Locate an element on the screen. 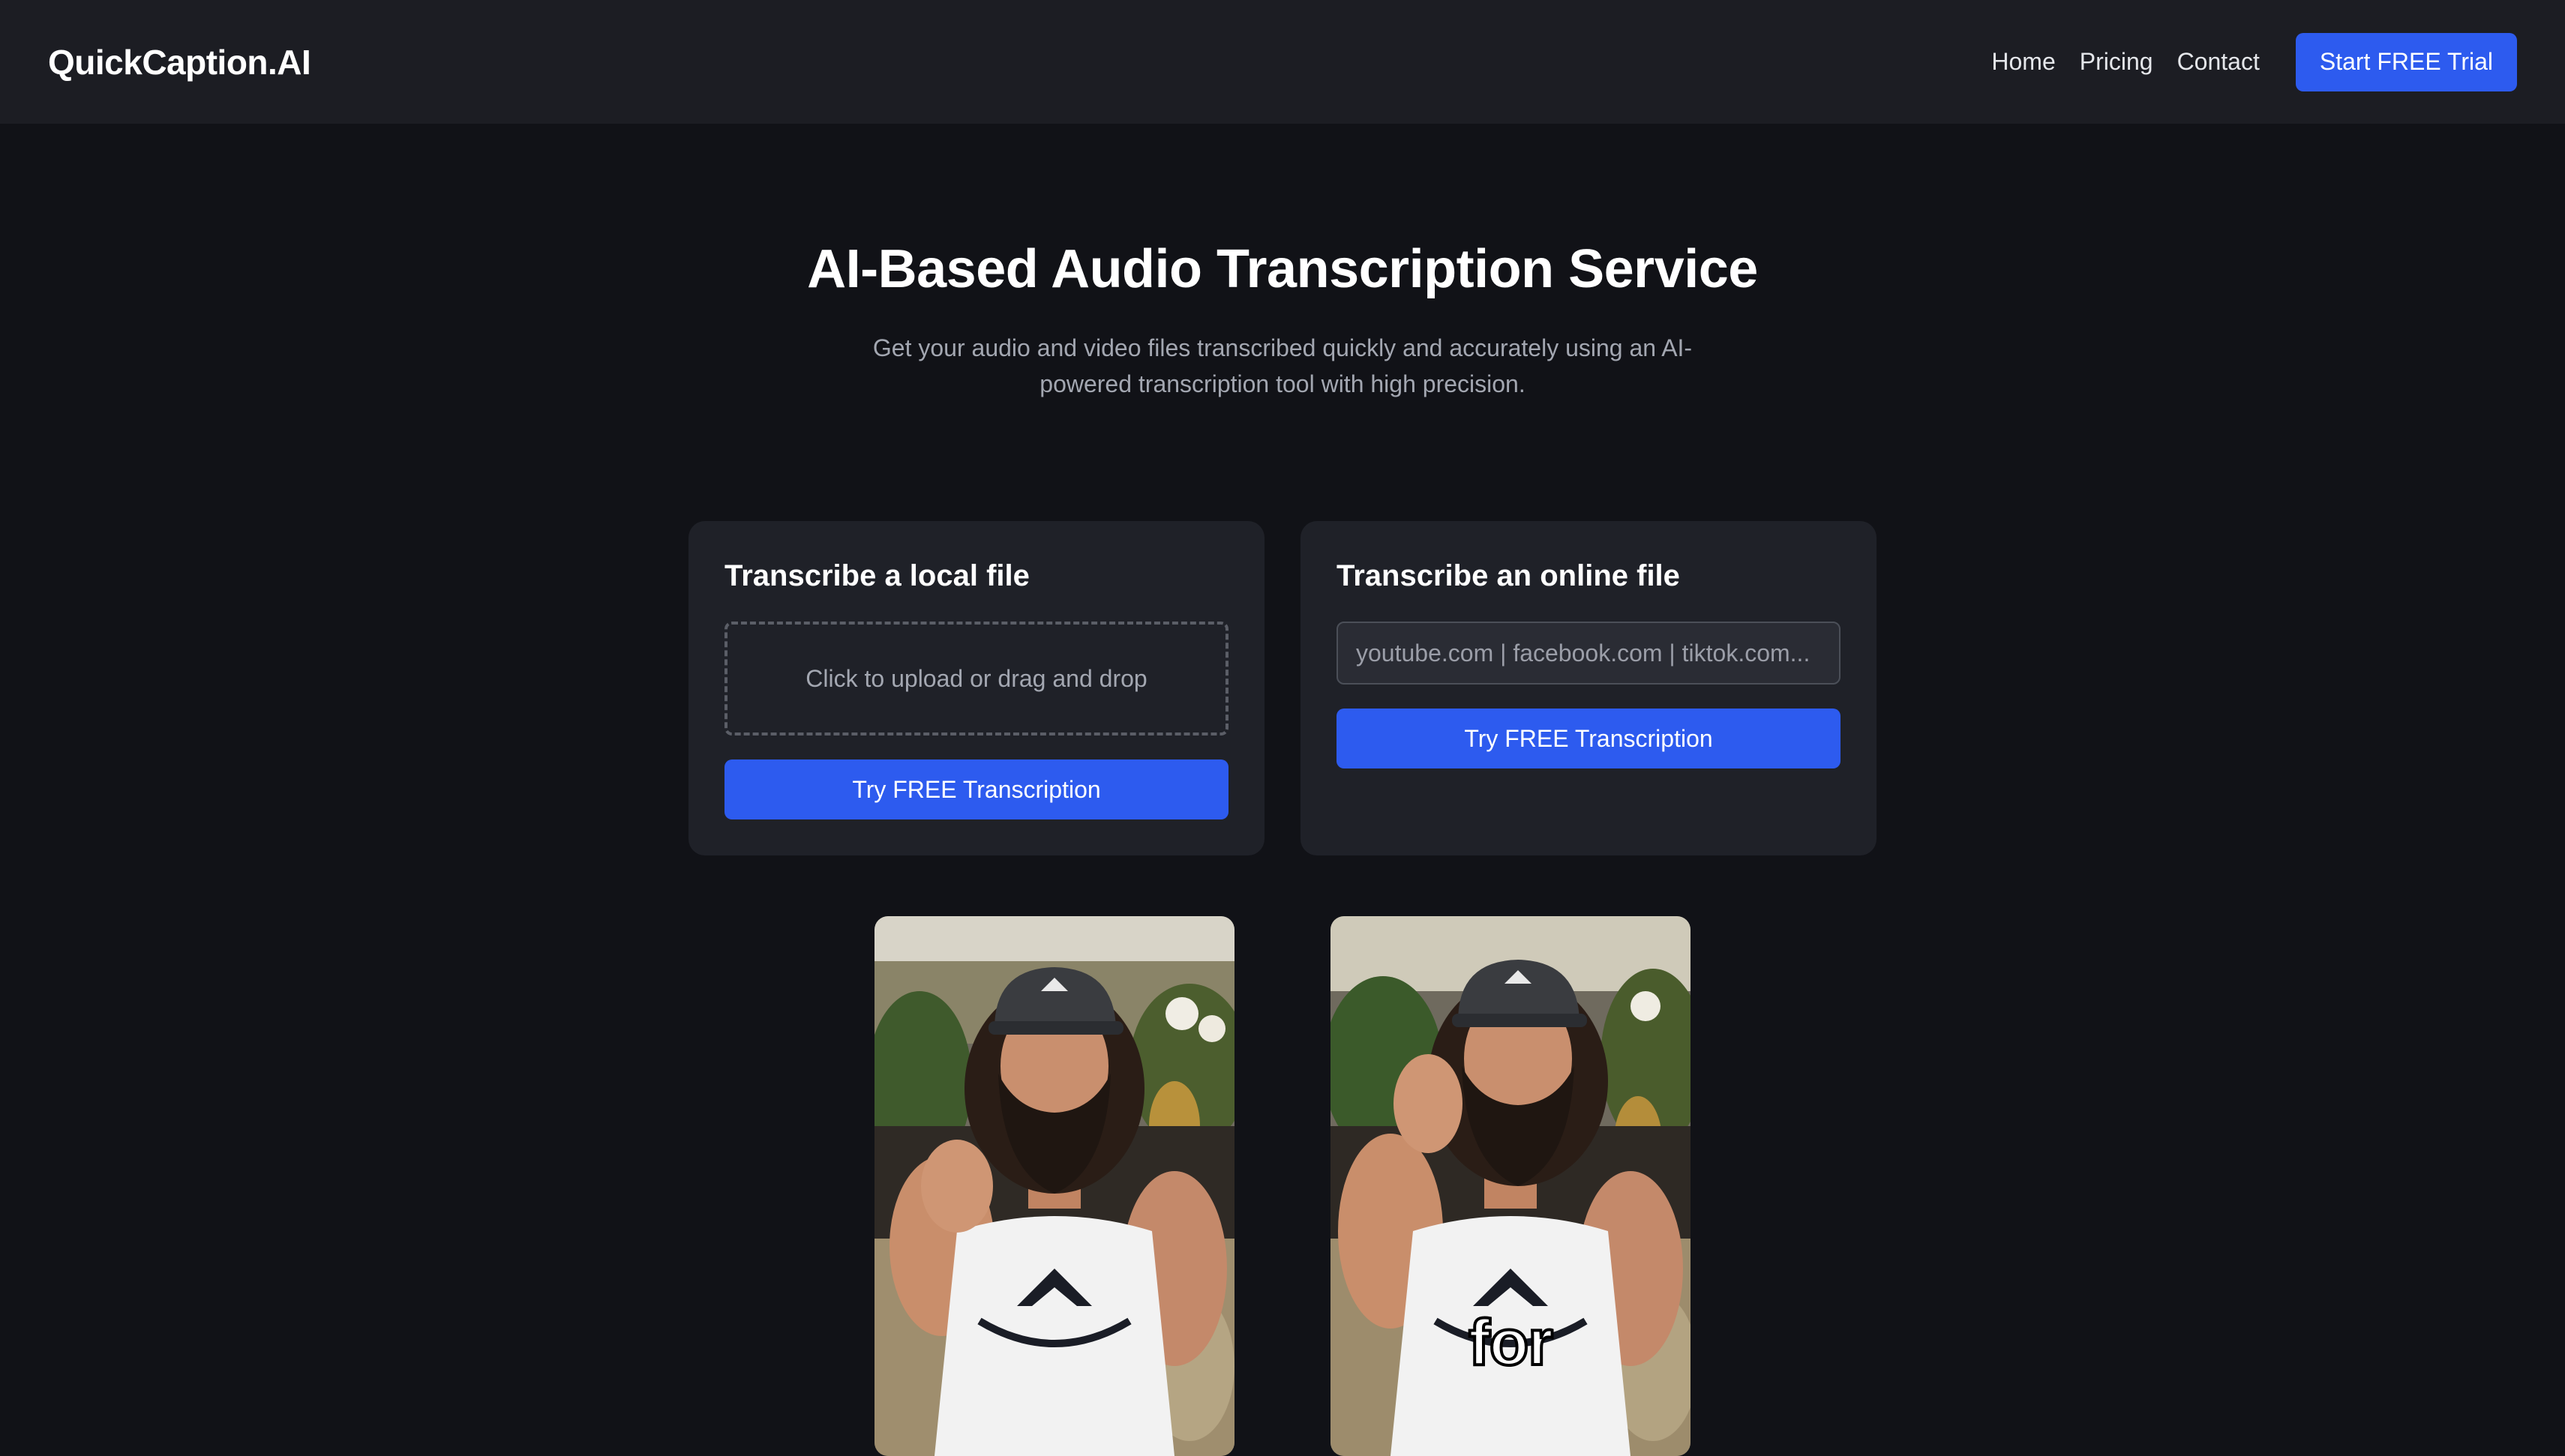  start-free-trial-button: Start FREE Trial is located at coordinates (2406, 61).